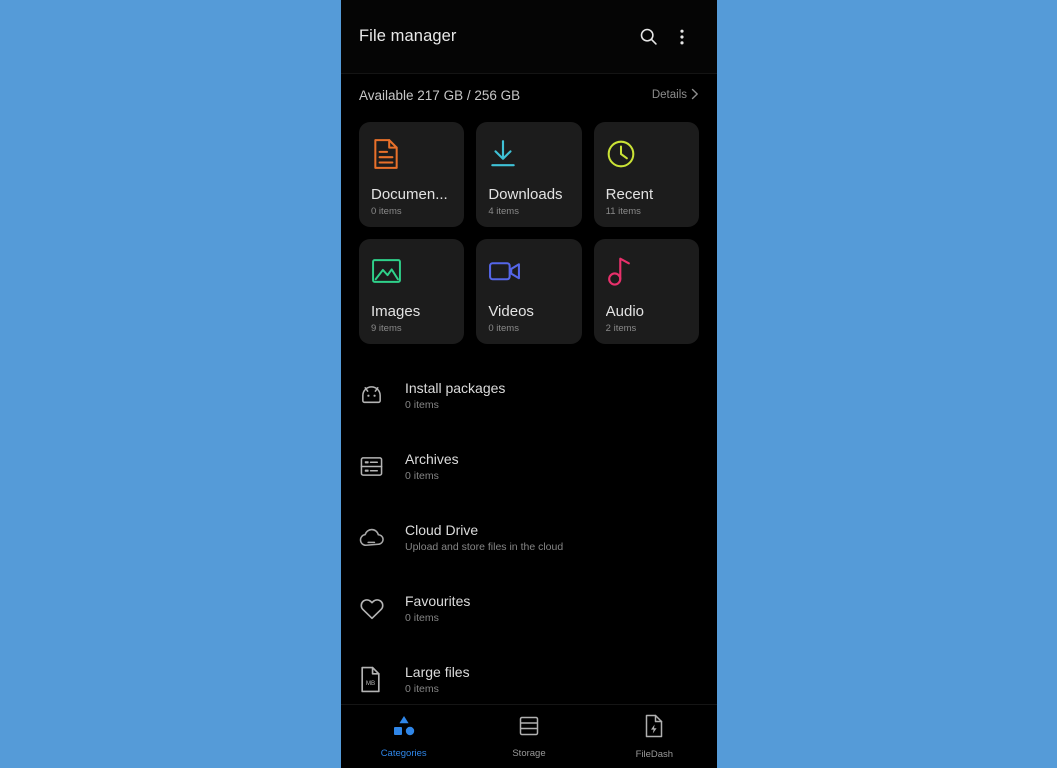 Image resolution: width=1057 pixels, height=768 pixels. Describe the element at coordinates (411, 271) in the screenshot. I see `image-icon` at that location.